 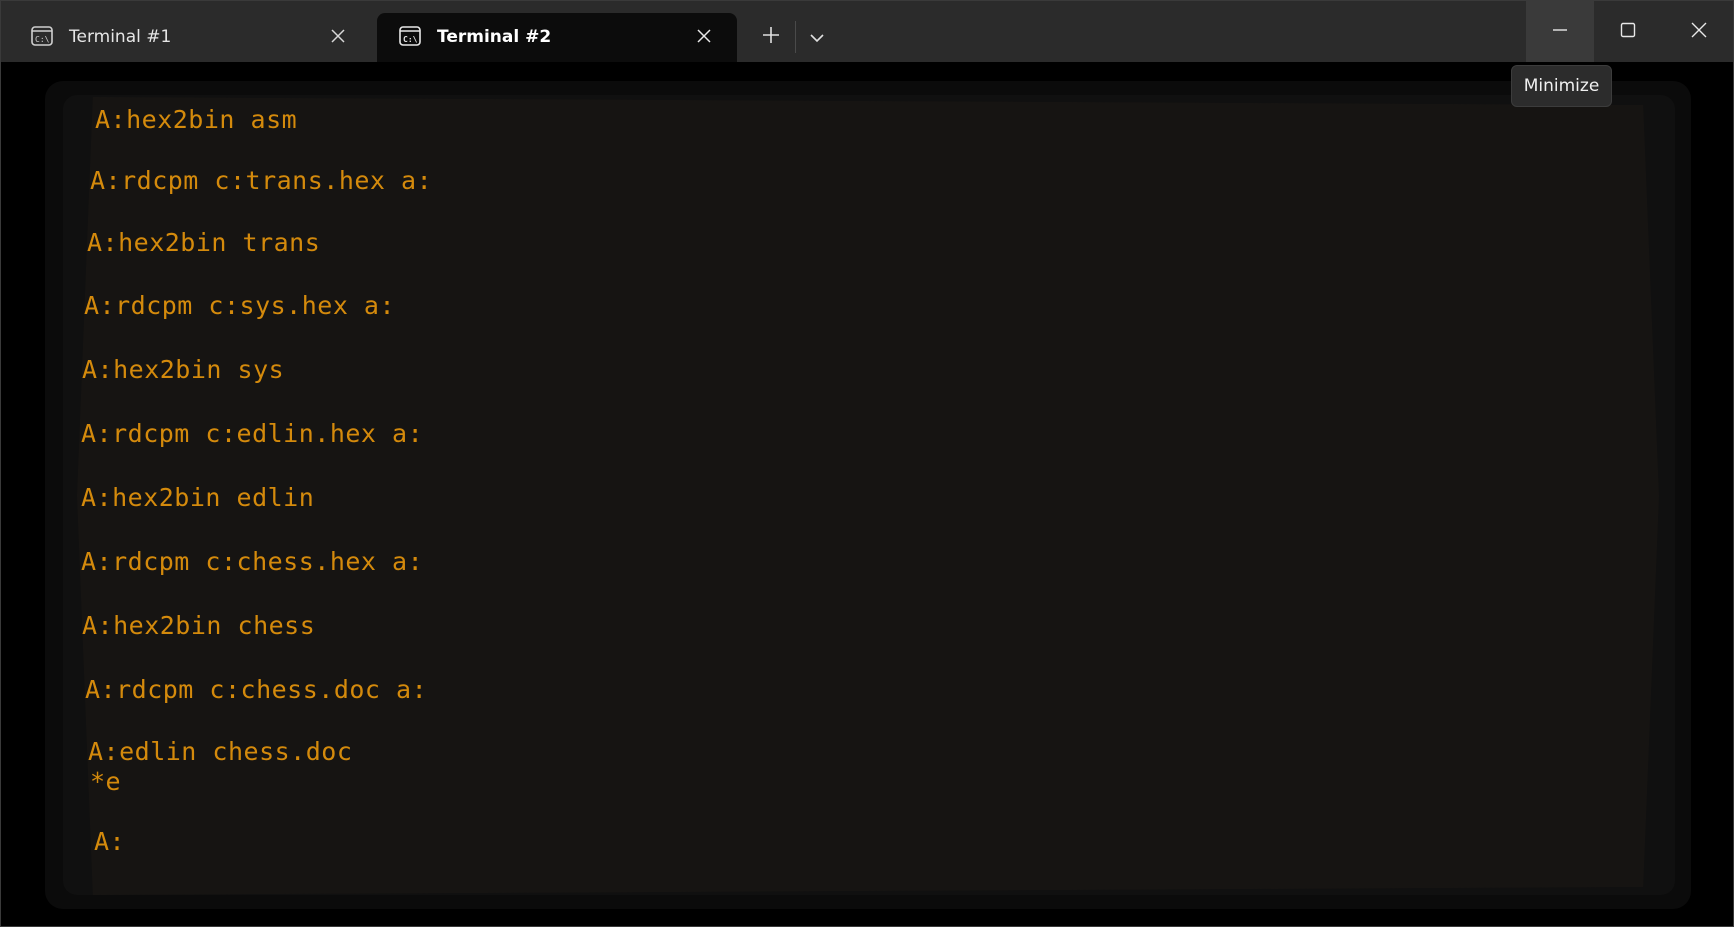 I want to click on terminal-line: A:hex2bin asm, so click(x=196, y=119).